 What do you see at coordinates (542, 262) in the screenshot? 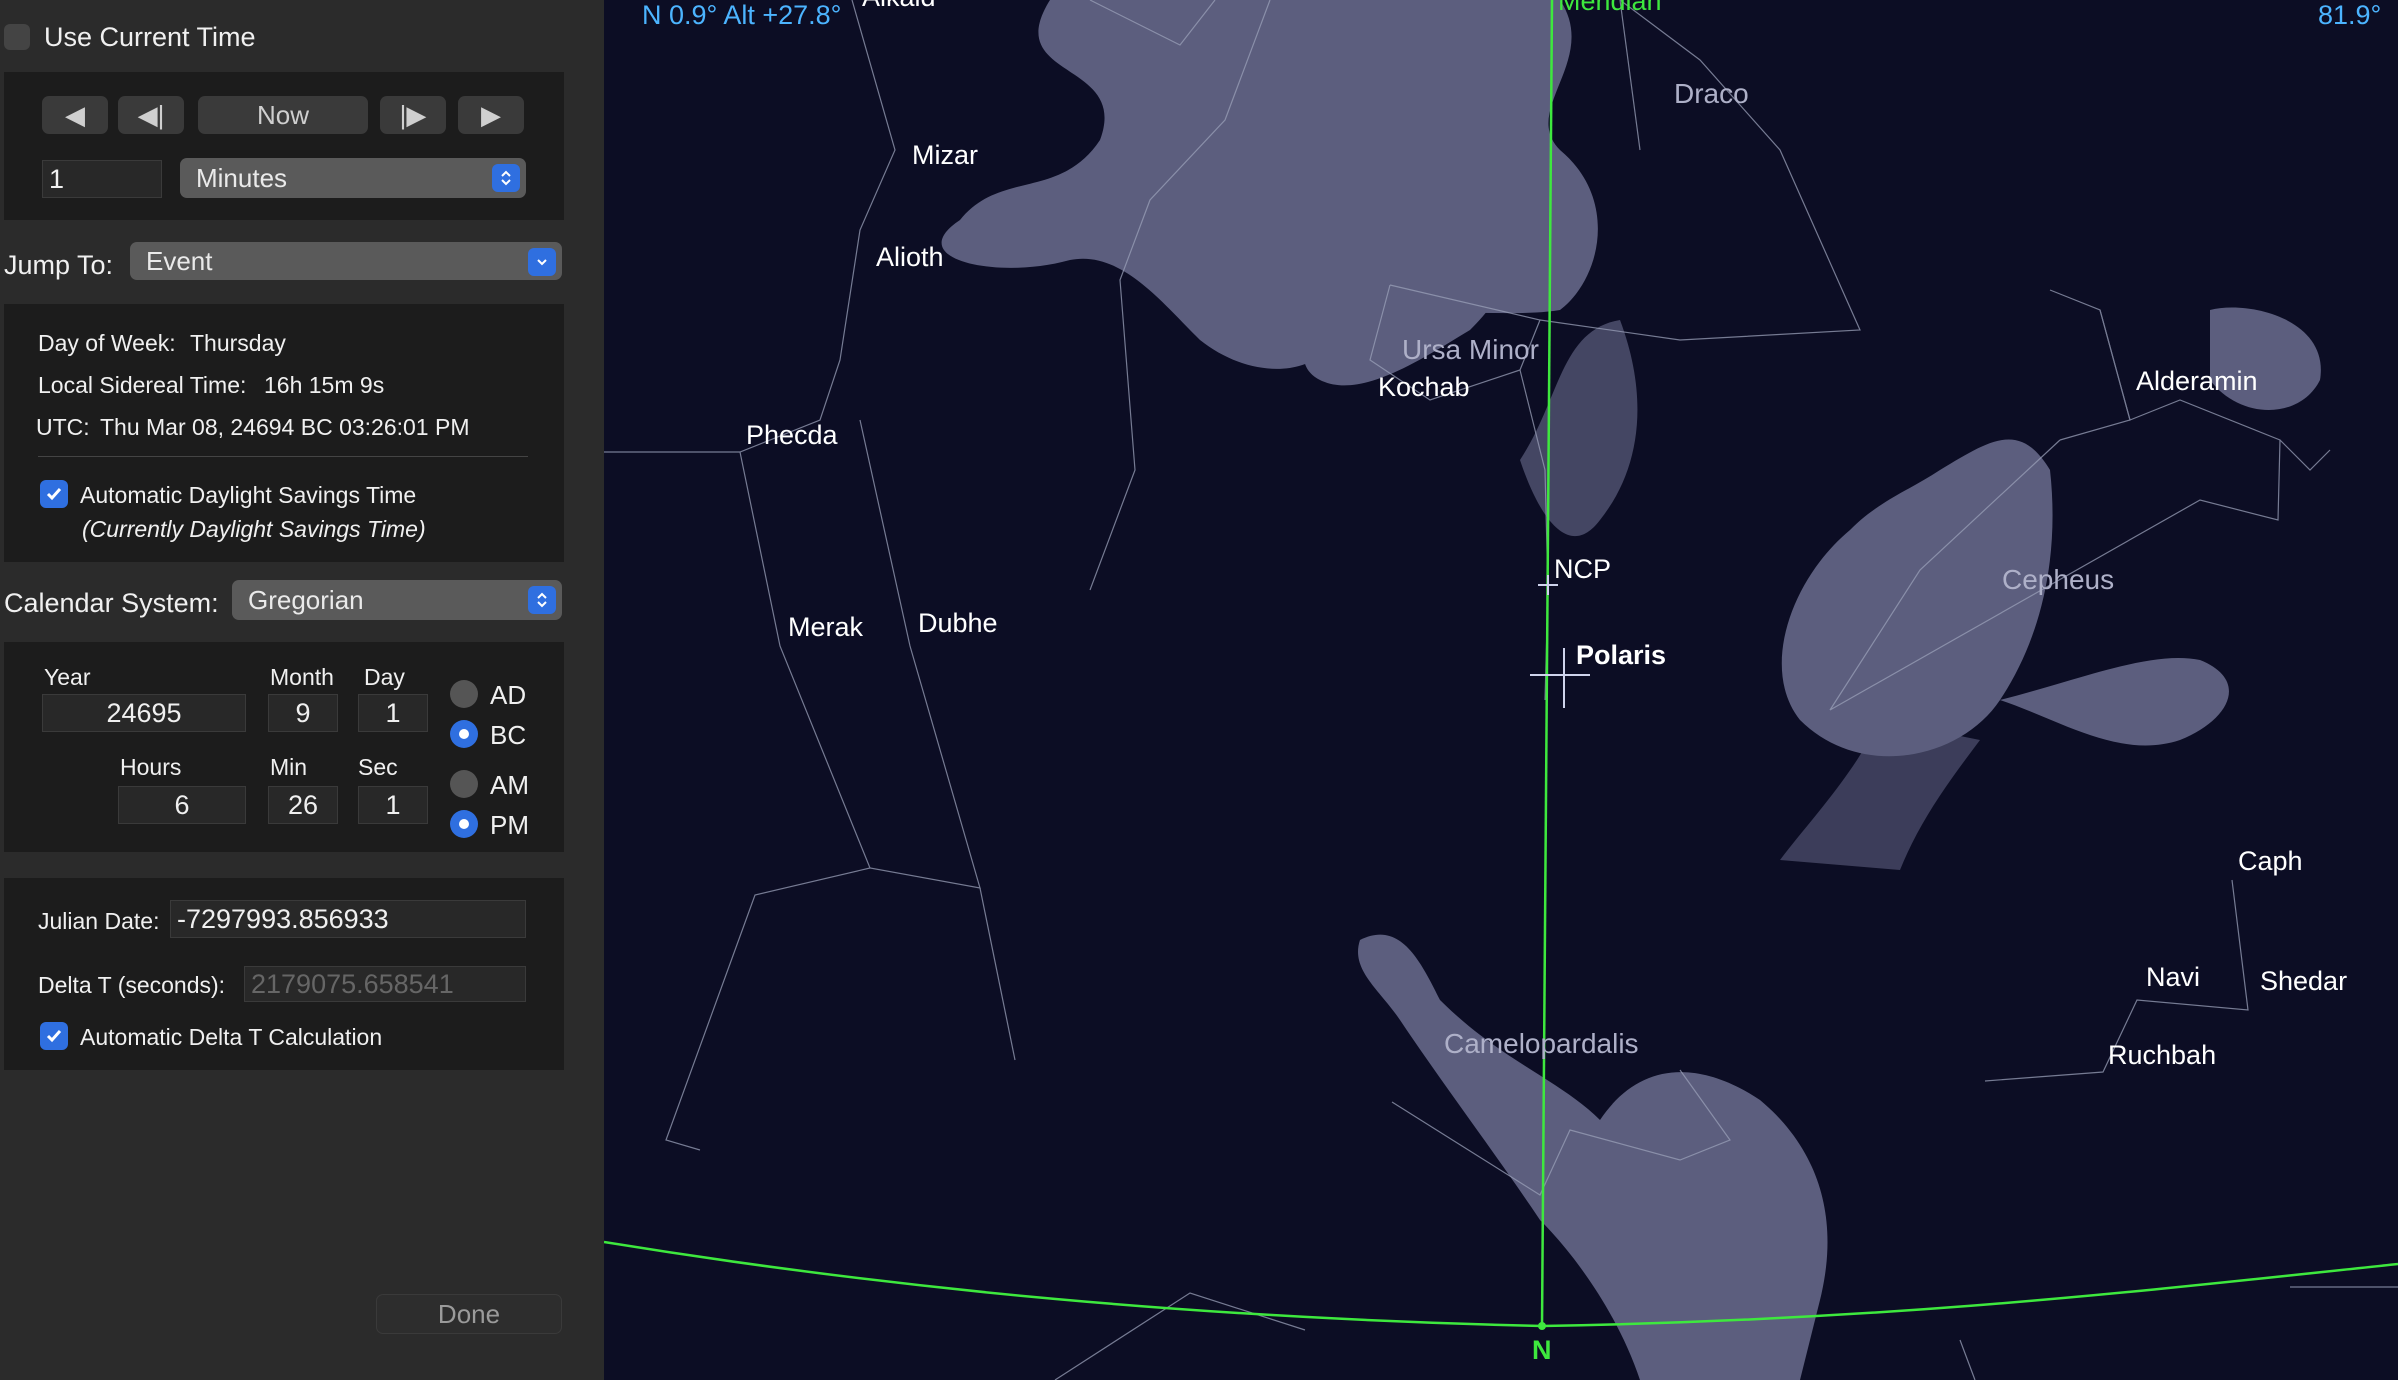
I see `chevron-down-icon` at bounding box center [542, 262].